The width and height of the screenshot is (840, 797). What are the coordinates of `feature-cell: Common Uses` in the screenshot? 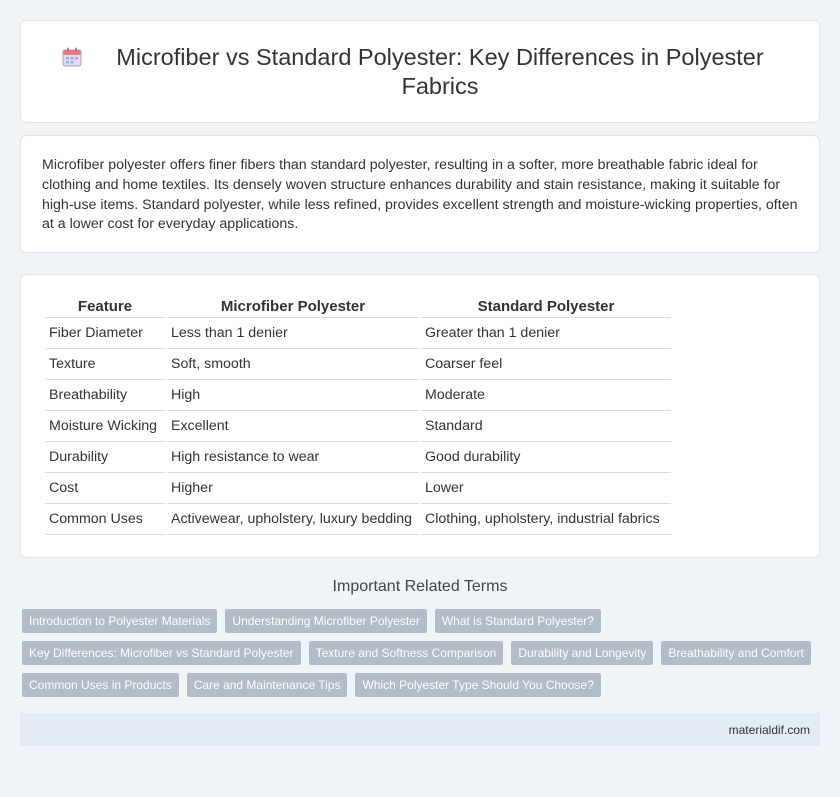 It's located at (105, 519).